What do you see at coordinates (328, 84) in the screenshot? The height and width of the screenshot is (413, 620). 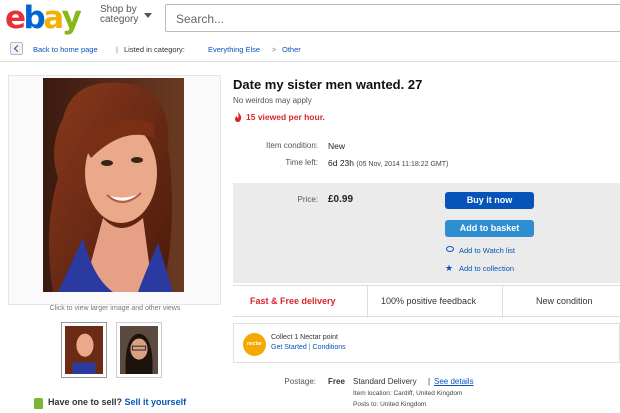 I see `item-title: Date my sister men wanted. 27` at bounding box center [328, 84].